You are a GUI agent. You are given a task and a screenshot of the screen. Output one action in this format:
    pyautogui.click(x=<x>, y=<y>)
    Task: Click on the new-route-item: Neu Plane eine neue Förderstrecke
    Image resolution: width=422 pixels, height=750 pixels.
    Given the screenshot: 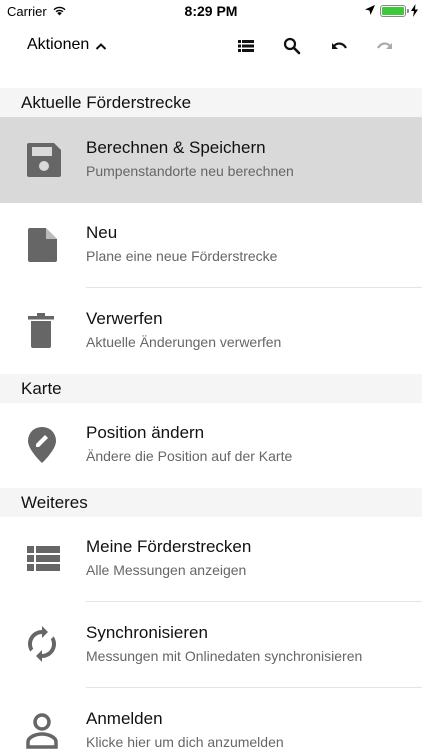 What is the action you would take?
    pyautogui.click(x=211, y=245)
    